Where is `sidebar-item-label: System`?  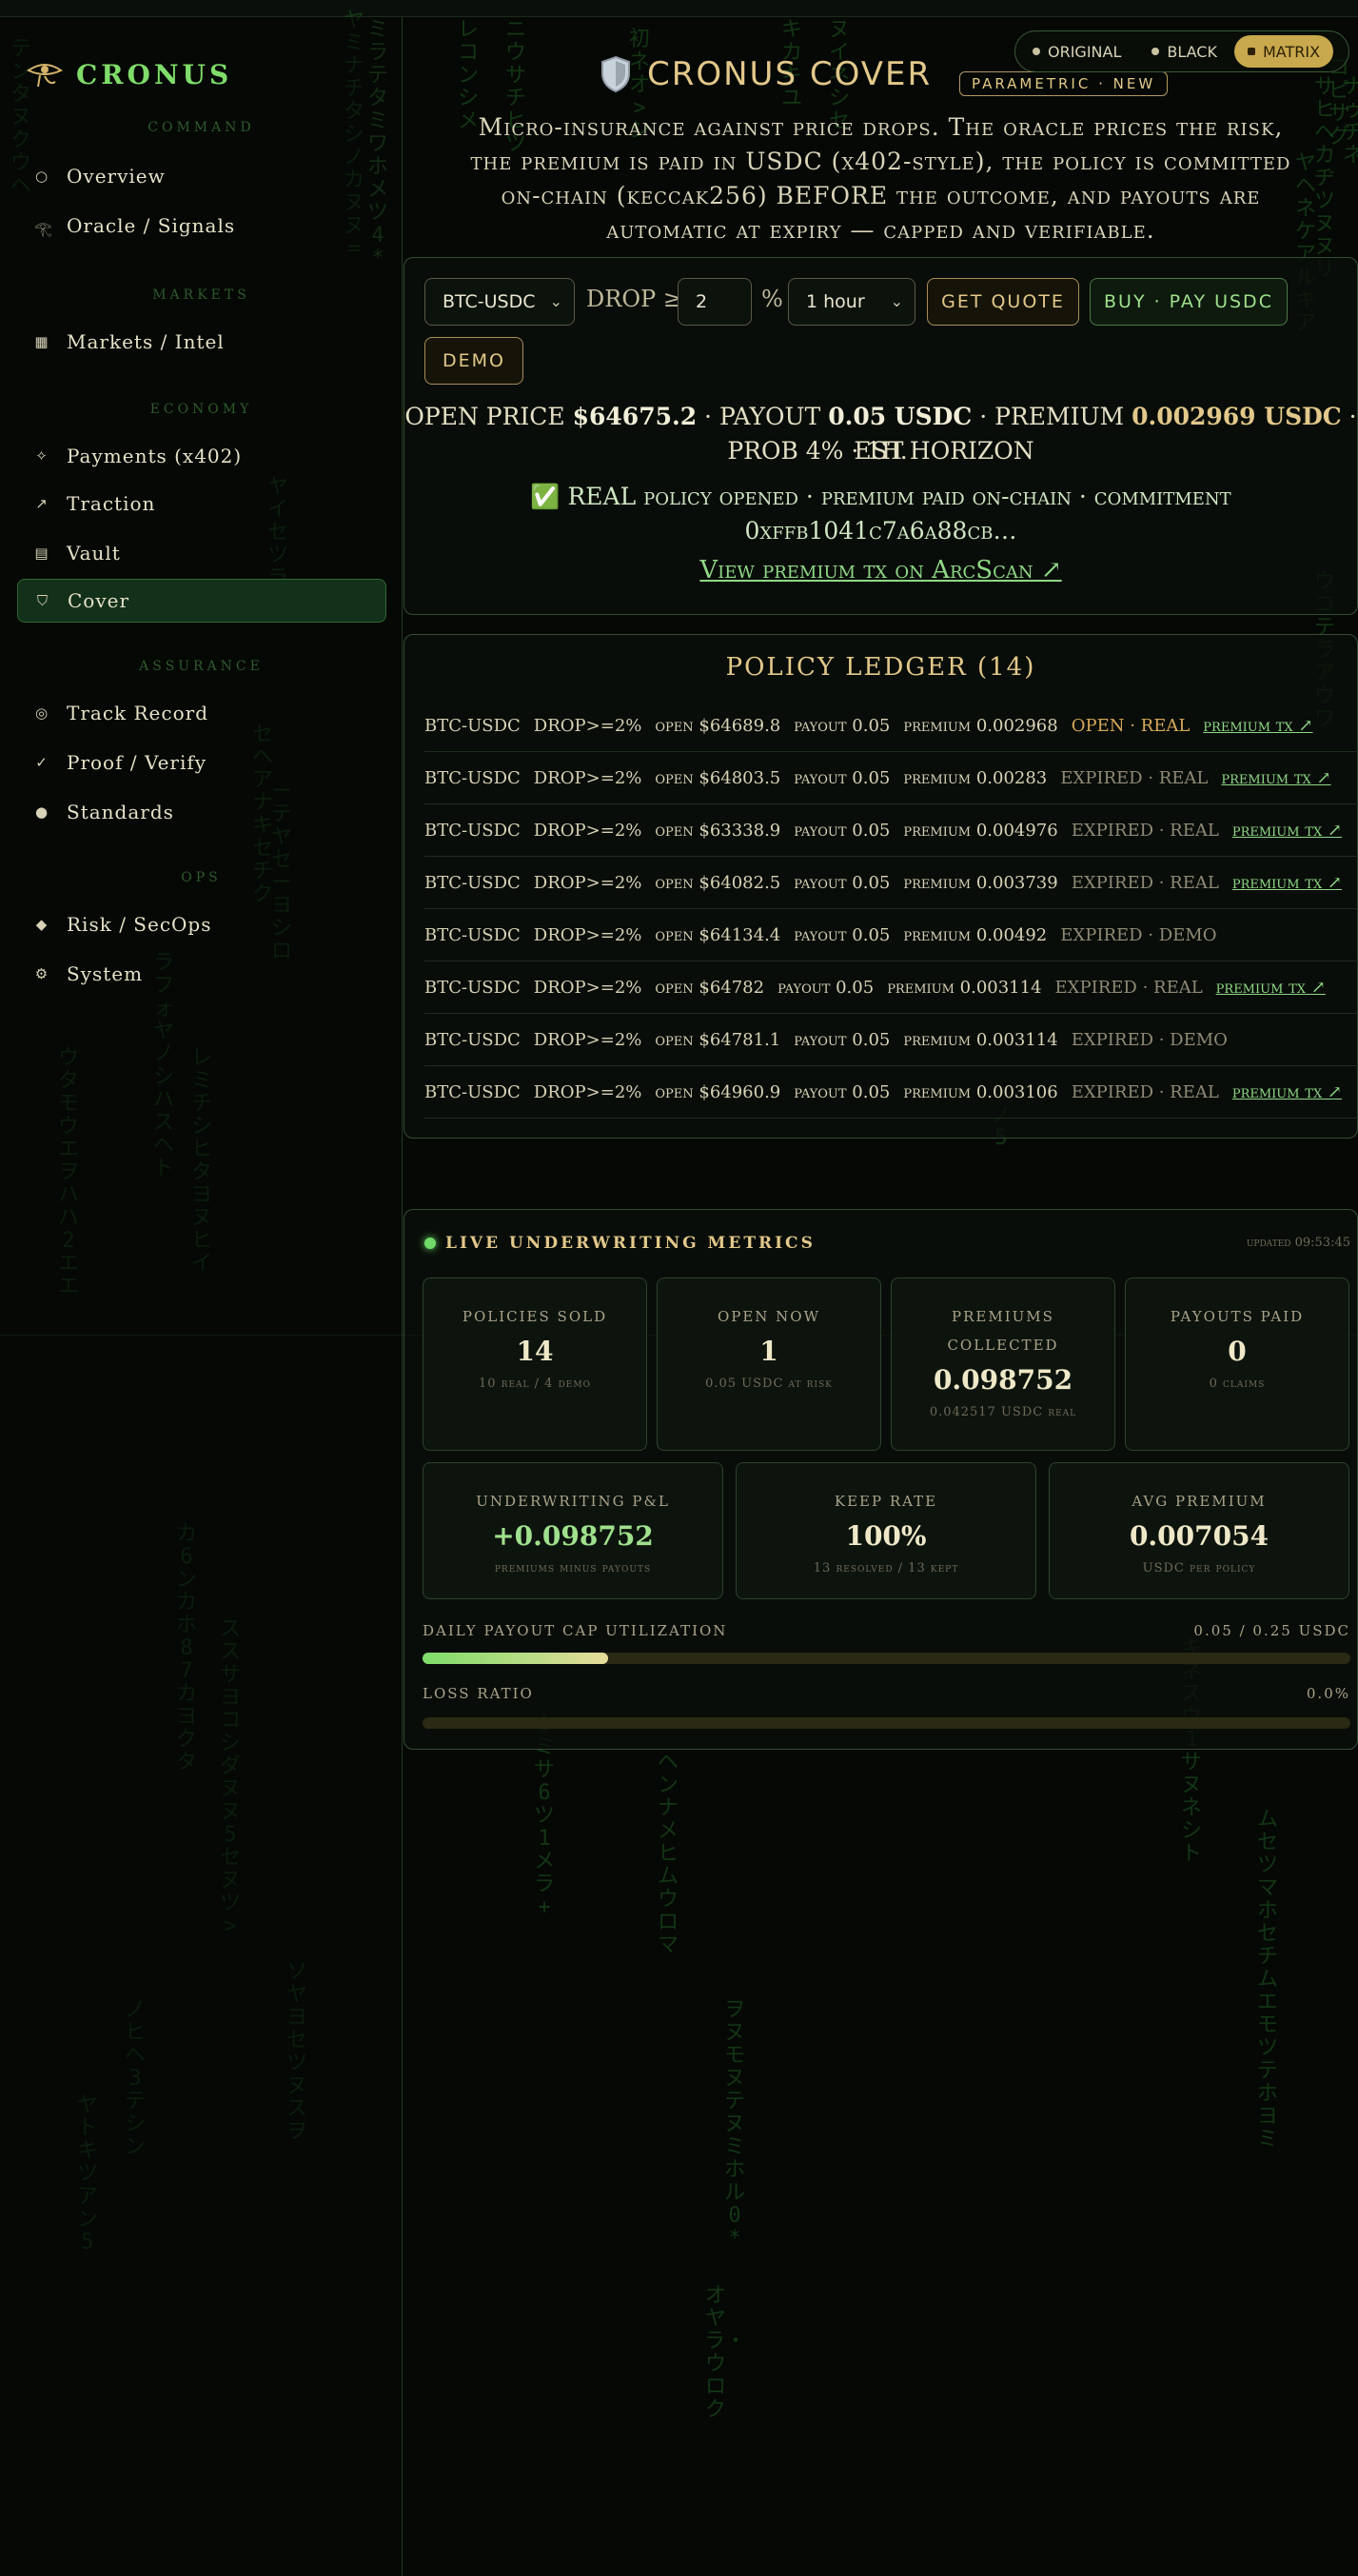
sidebar-item-label: System is located at coordinates (105, 973).